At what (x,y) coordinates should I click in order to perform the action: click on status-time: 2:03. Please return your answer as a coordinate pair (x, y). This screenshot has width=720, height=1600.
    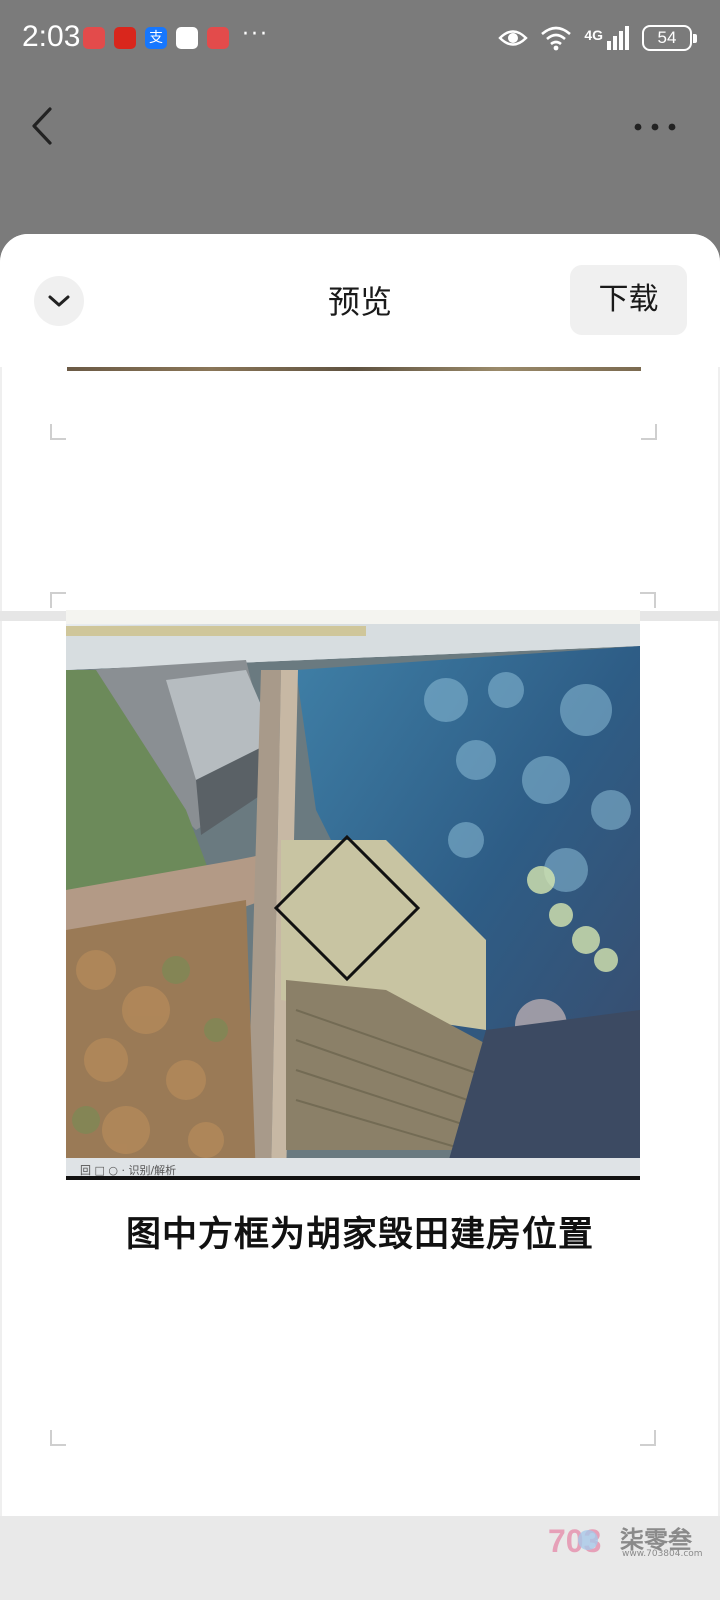
    Looking at the image, I should click on (51, 36).